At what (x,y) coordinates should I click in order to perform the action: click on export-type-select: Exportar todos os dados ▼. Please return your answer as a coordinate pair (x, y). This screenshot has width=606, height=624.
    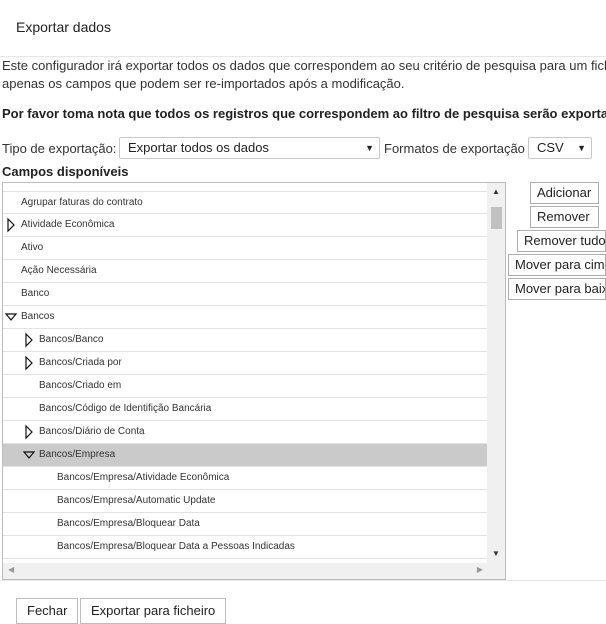
    Looking at the image, I should click on (249, 148).